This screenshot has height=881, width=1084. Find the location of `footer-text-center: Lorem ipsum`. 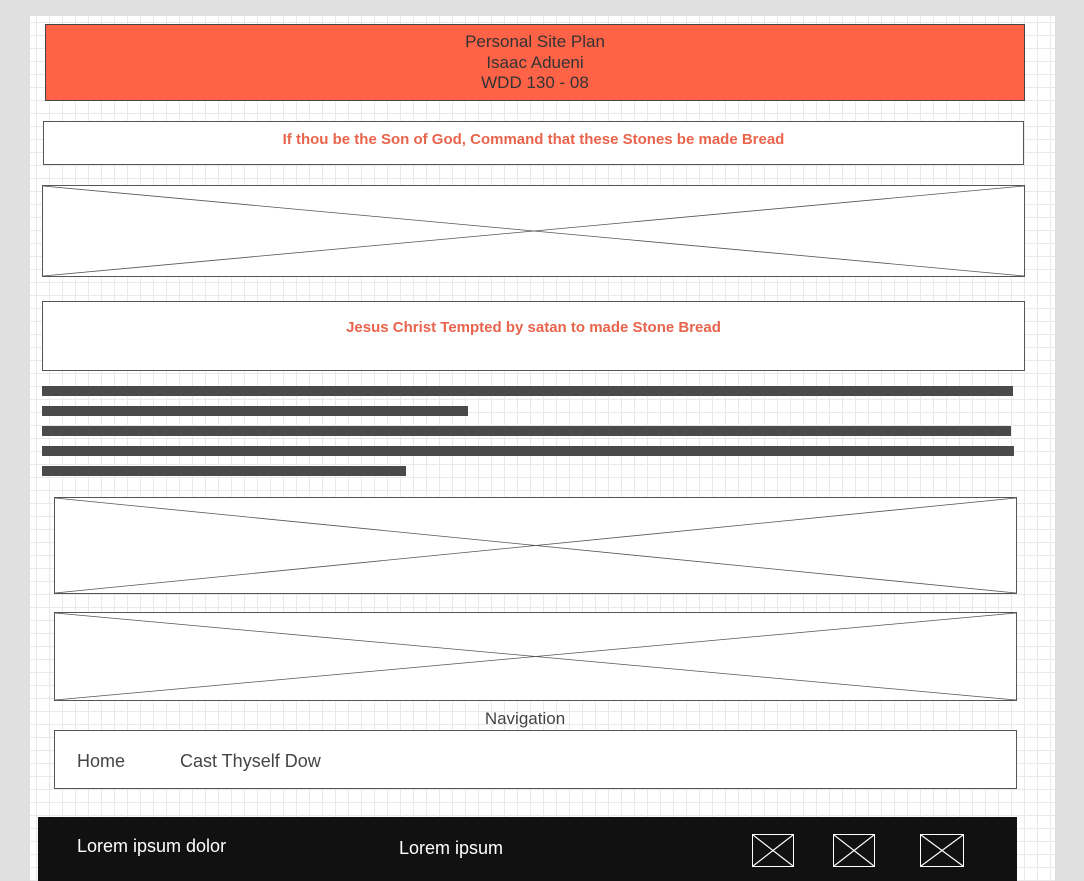

footer-text-center: Lorem ipsum is located at coordinates (451, 848).